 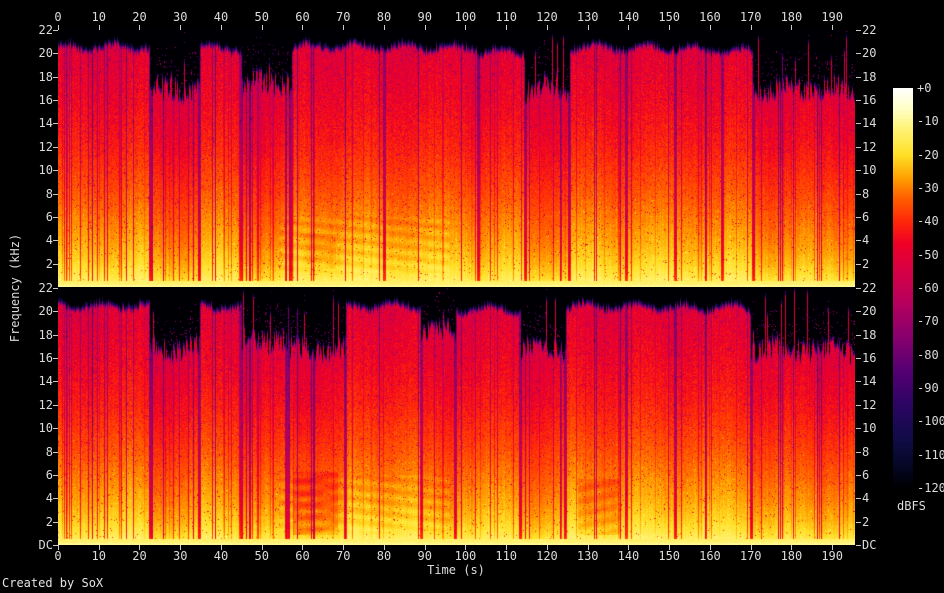 What do you see at coordinates (384, 556) in the screenshot?
I see `time-tick-label: 80` at bounding box center [384, 556].